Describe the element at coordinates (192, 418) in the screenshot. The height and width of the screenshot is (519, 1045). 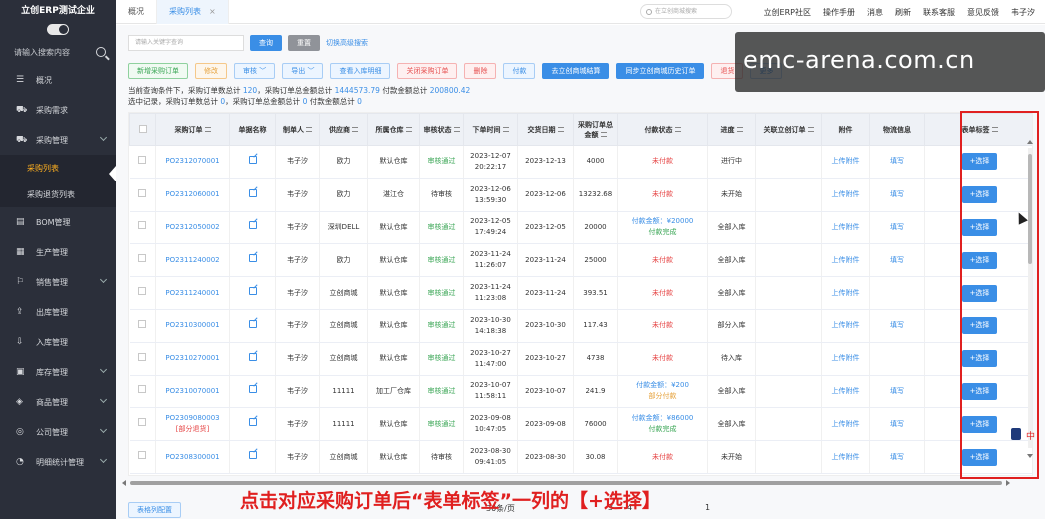
I see `order-number-link: PO2309080003` at that location.